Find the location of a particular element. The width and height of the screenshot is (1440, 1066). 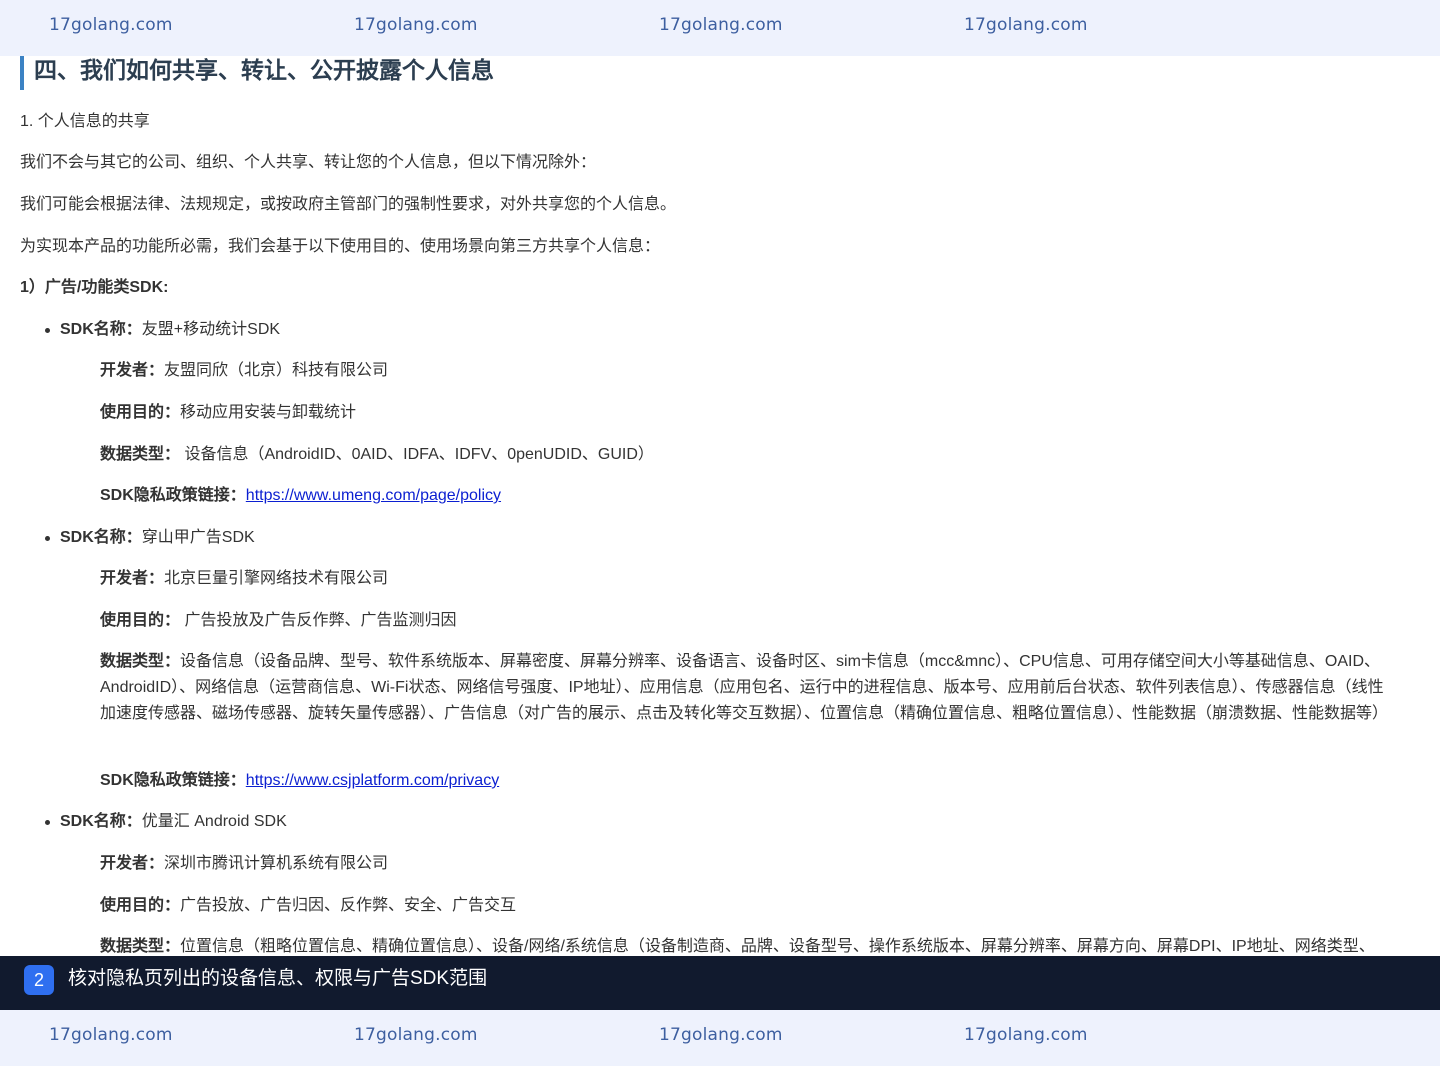

purpose-value: 广告投放、广告归因、反作弊、安全、广告交互 is located at coordinates (348, 905).